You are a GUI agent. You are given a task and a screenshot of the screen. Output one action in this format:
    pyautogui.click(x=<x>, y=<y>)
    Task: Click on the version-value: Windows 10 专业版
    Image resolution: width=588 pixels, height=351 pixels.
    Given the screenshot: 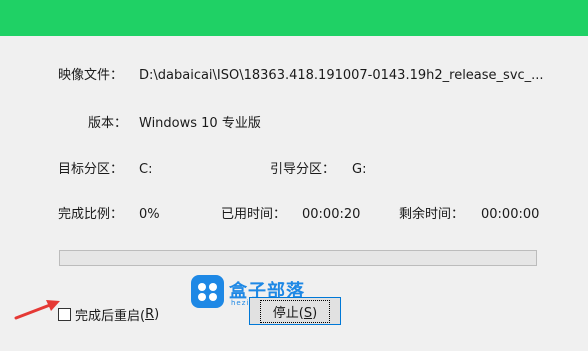 What is the action you would take?
    pyautogui.click(x=200, y=123)
    